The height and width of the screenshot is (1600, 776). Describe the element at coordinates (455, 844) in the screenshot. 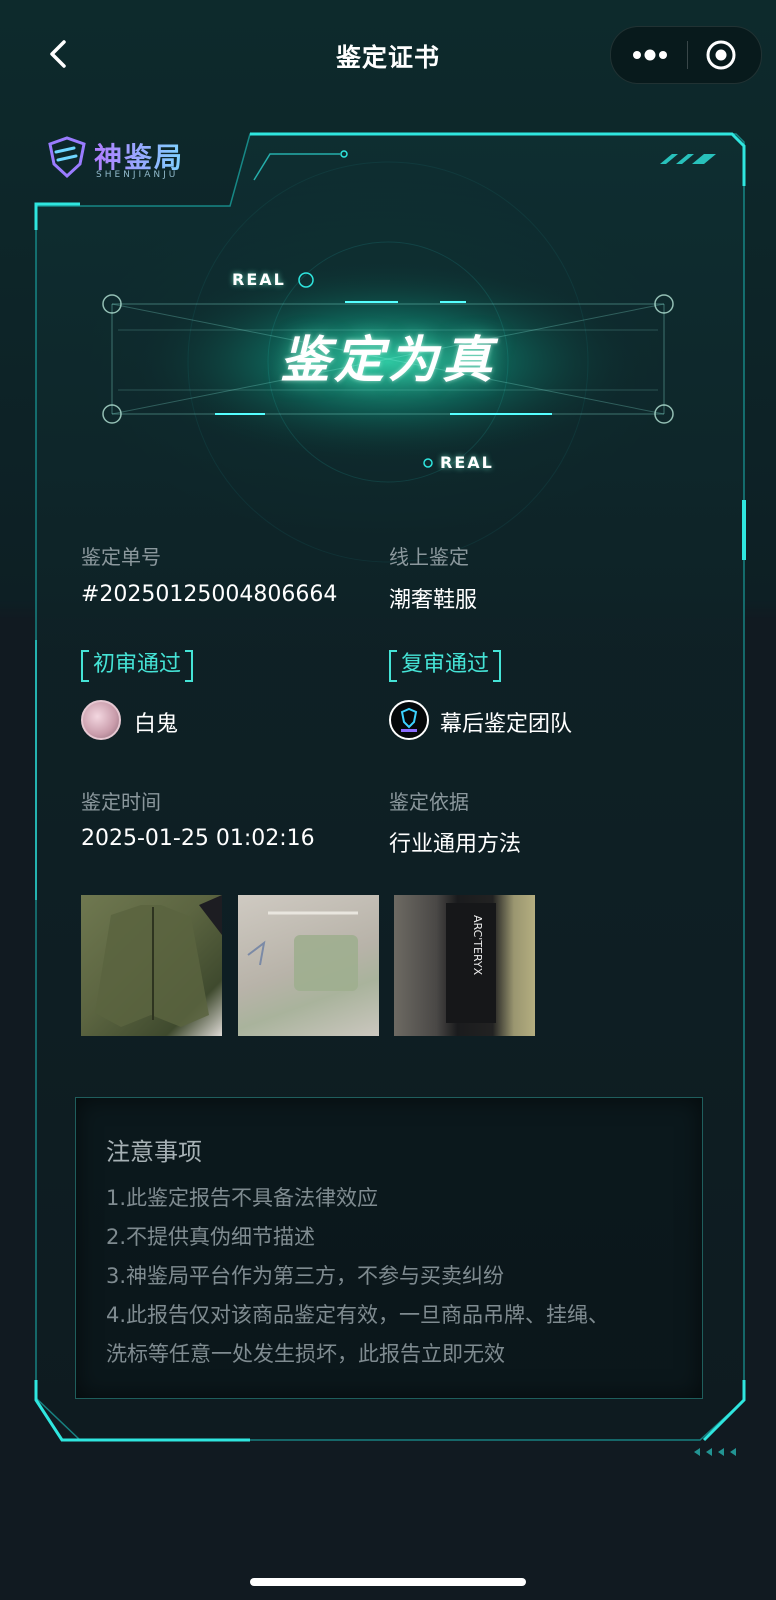

I see `auth-basis-value: 行业通用方法` at that location.